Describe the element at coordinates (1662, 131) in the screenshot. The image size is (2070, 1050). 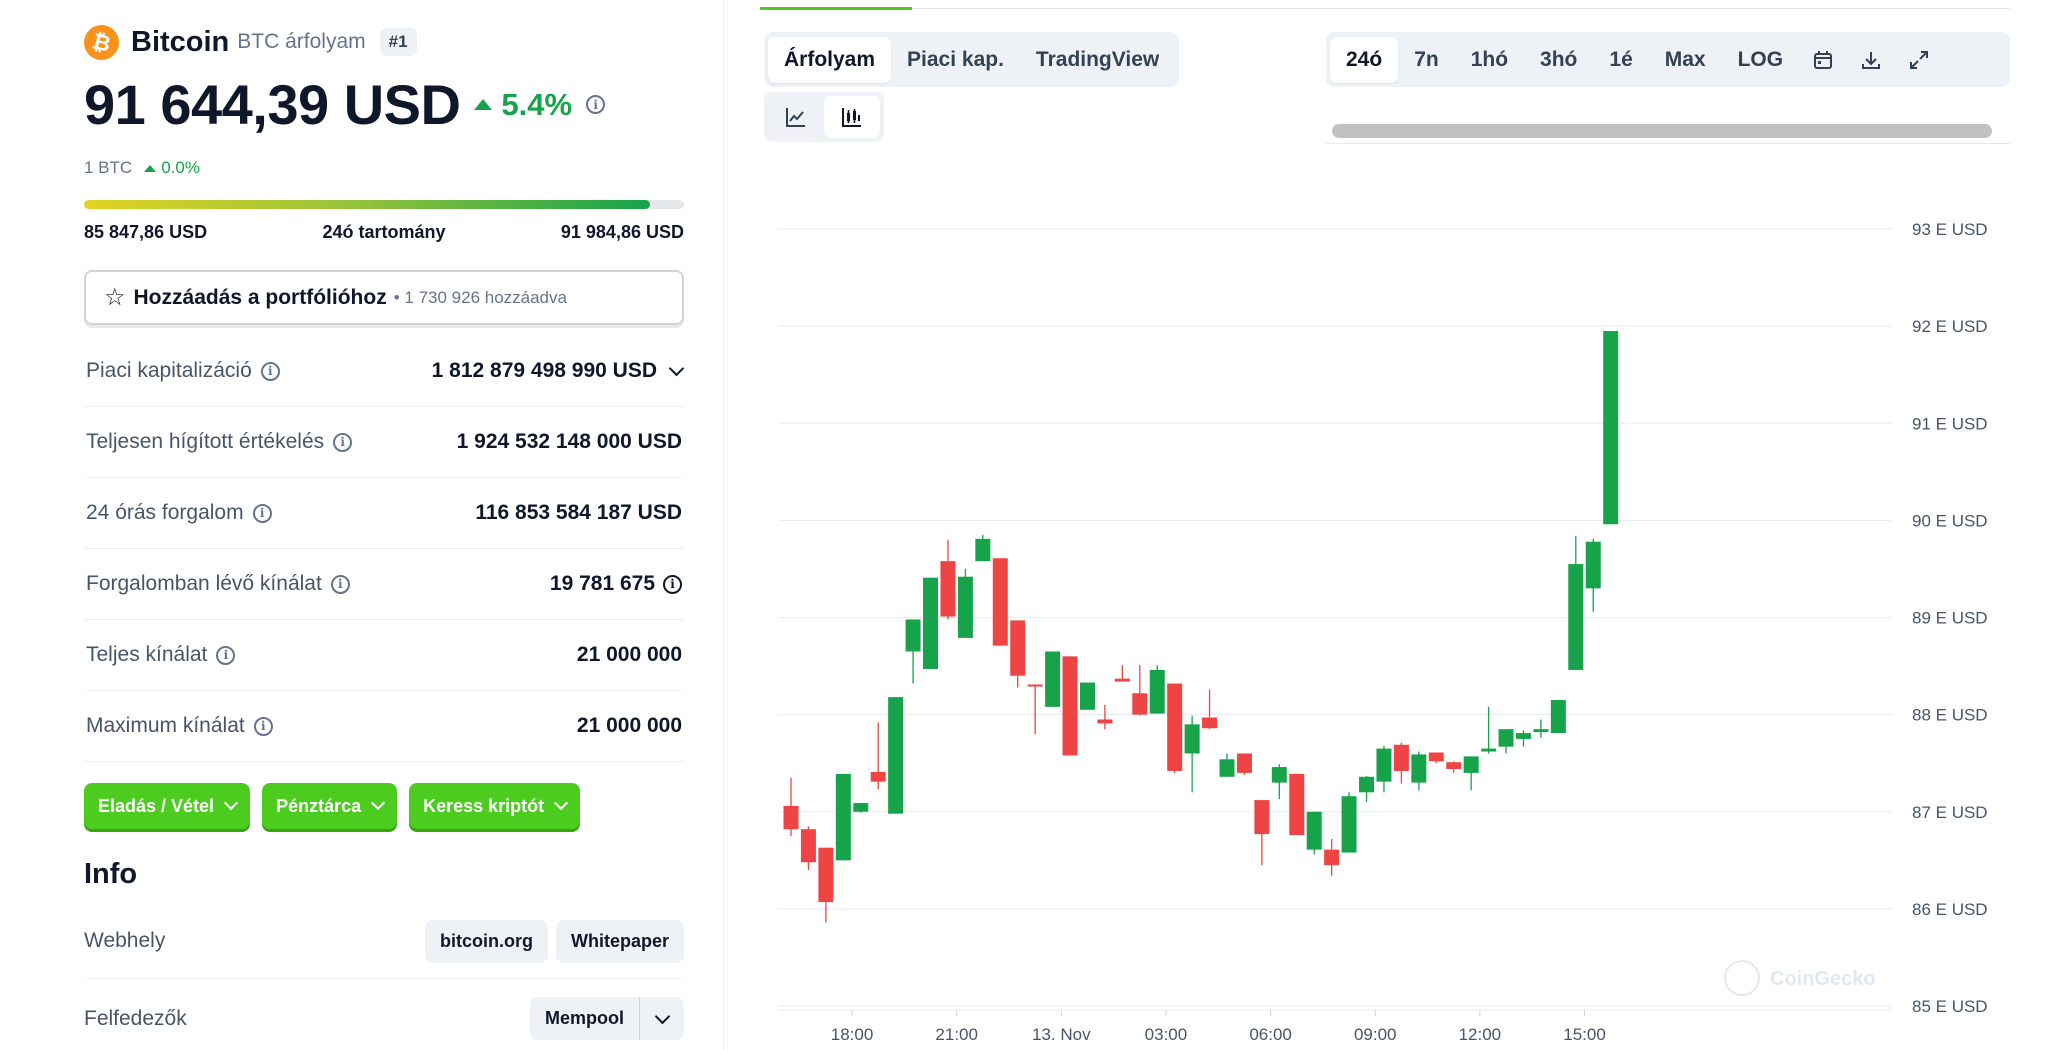
I see `chart-scrollbar-thumb` at that location.